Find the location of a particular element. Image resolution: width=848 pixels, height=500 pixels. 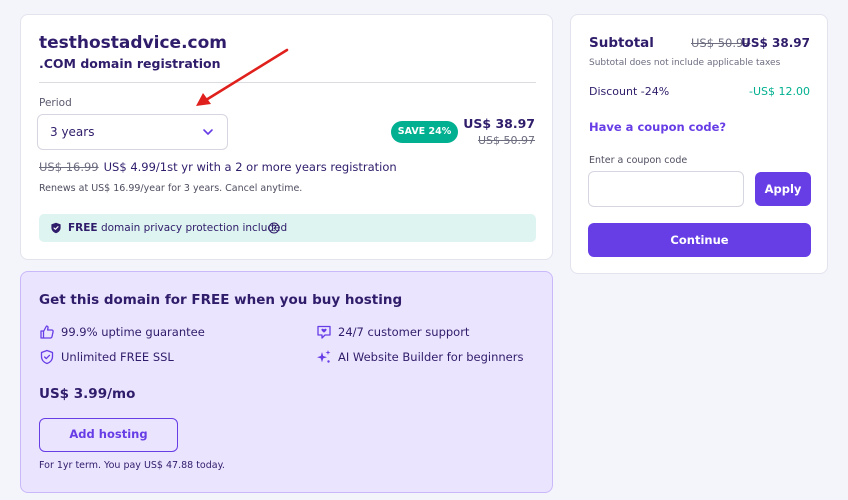

promo-old-price: US$ 16.99 is located at coordinates (69, 167).